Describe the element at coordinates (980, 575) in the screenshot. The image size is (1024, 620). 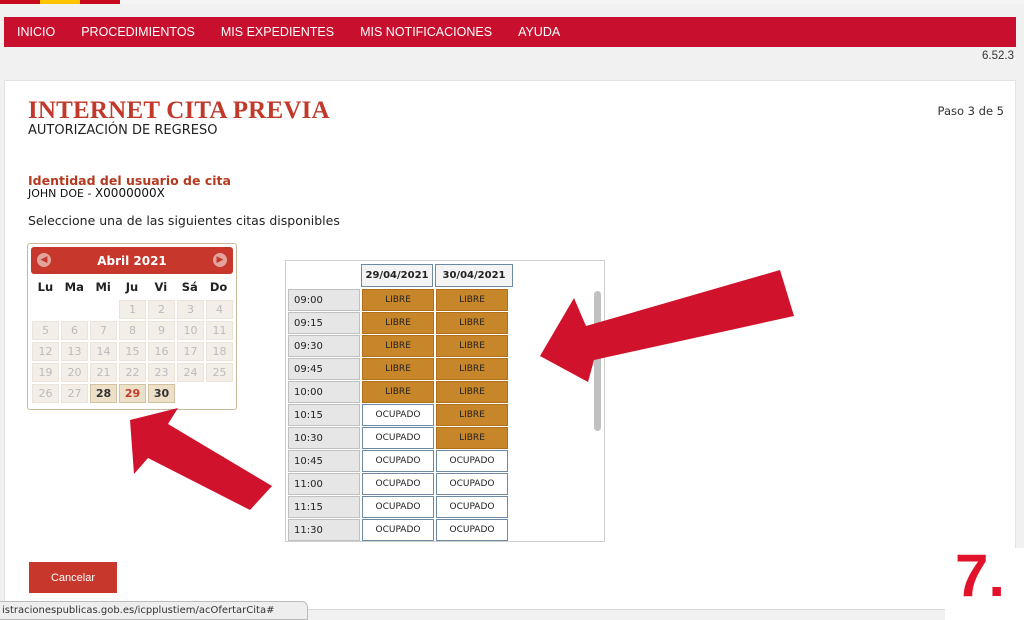
I see `step-badge: 7.` at that location.